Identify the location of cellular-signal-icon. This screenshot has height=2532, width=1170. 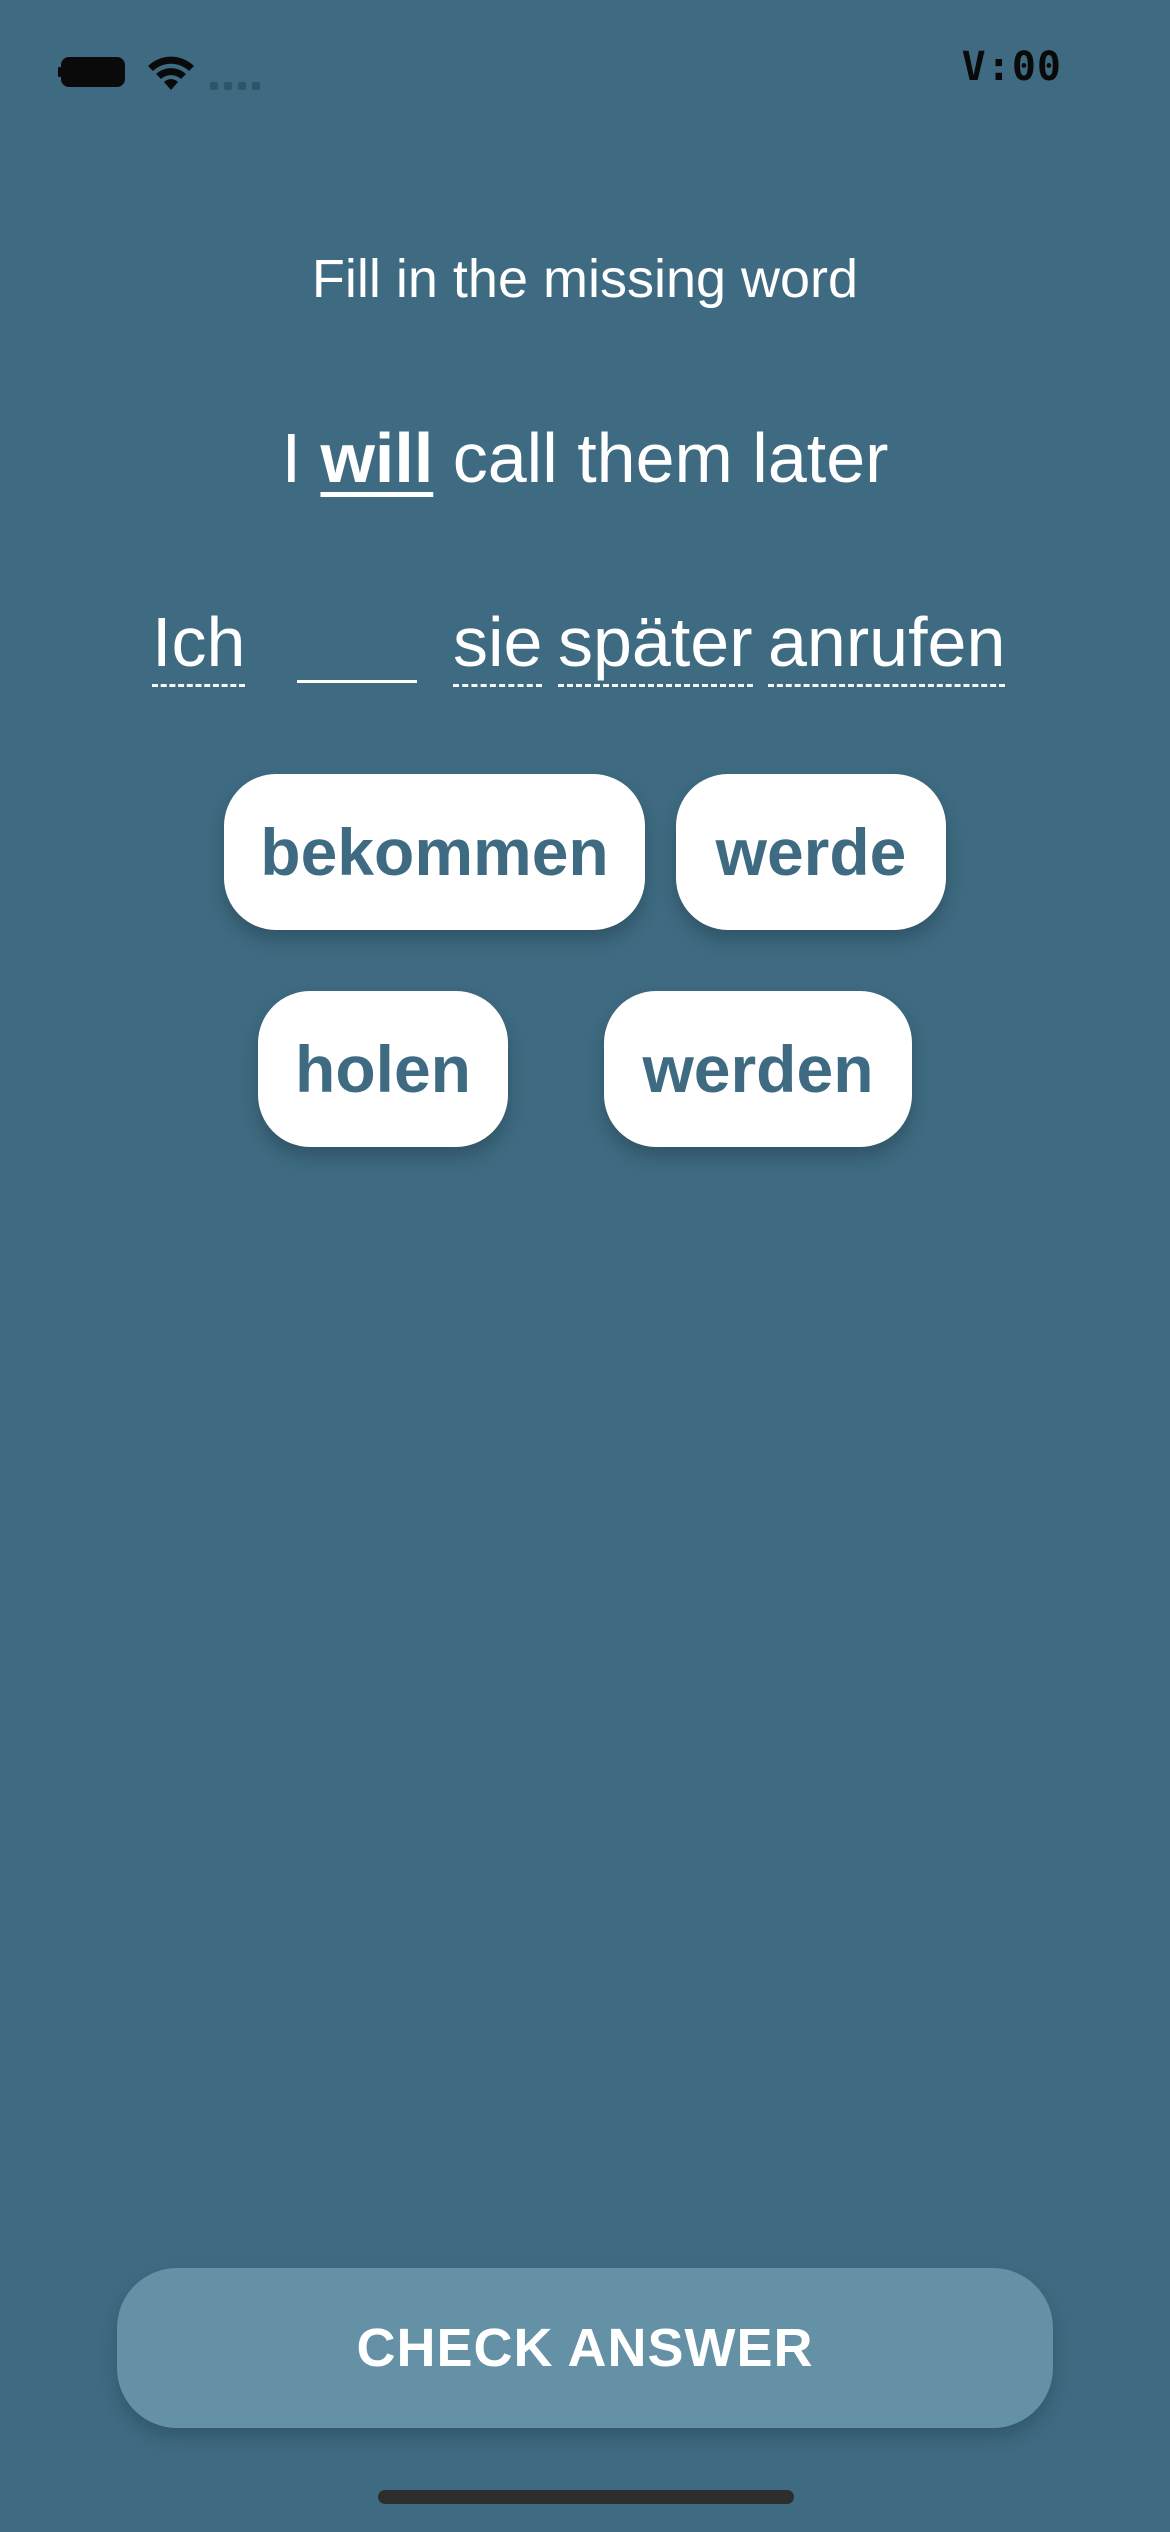
(235, 86).